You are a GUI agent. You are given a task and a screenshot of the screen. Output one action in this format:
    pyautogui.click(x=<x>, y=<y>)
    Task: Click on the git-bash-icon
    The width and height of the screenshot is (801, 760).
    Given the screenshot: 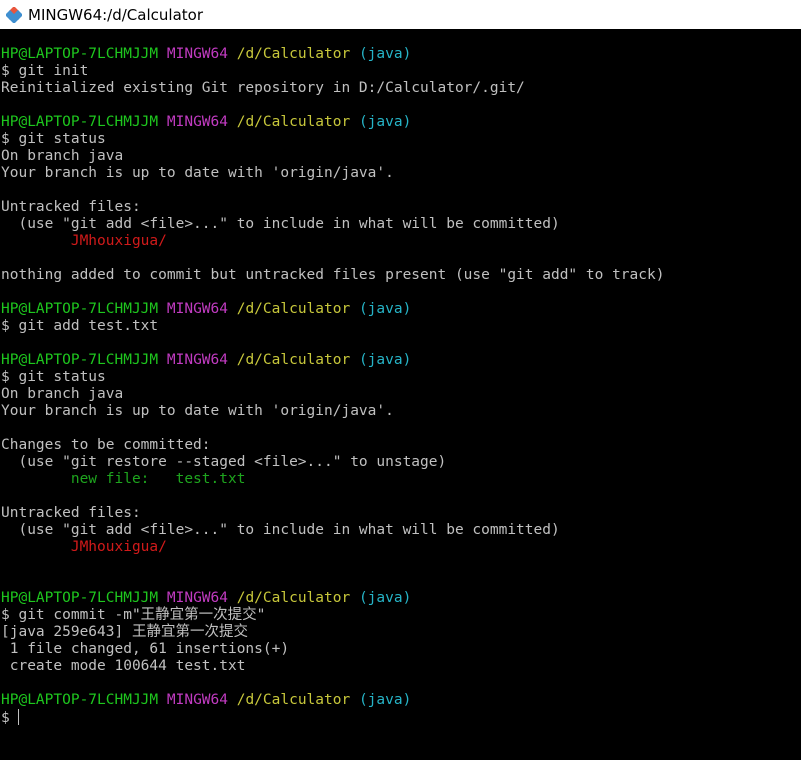 What is the action you would take?
    pyautogui.click(x=14, y=14)
    